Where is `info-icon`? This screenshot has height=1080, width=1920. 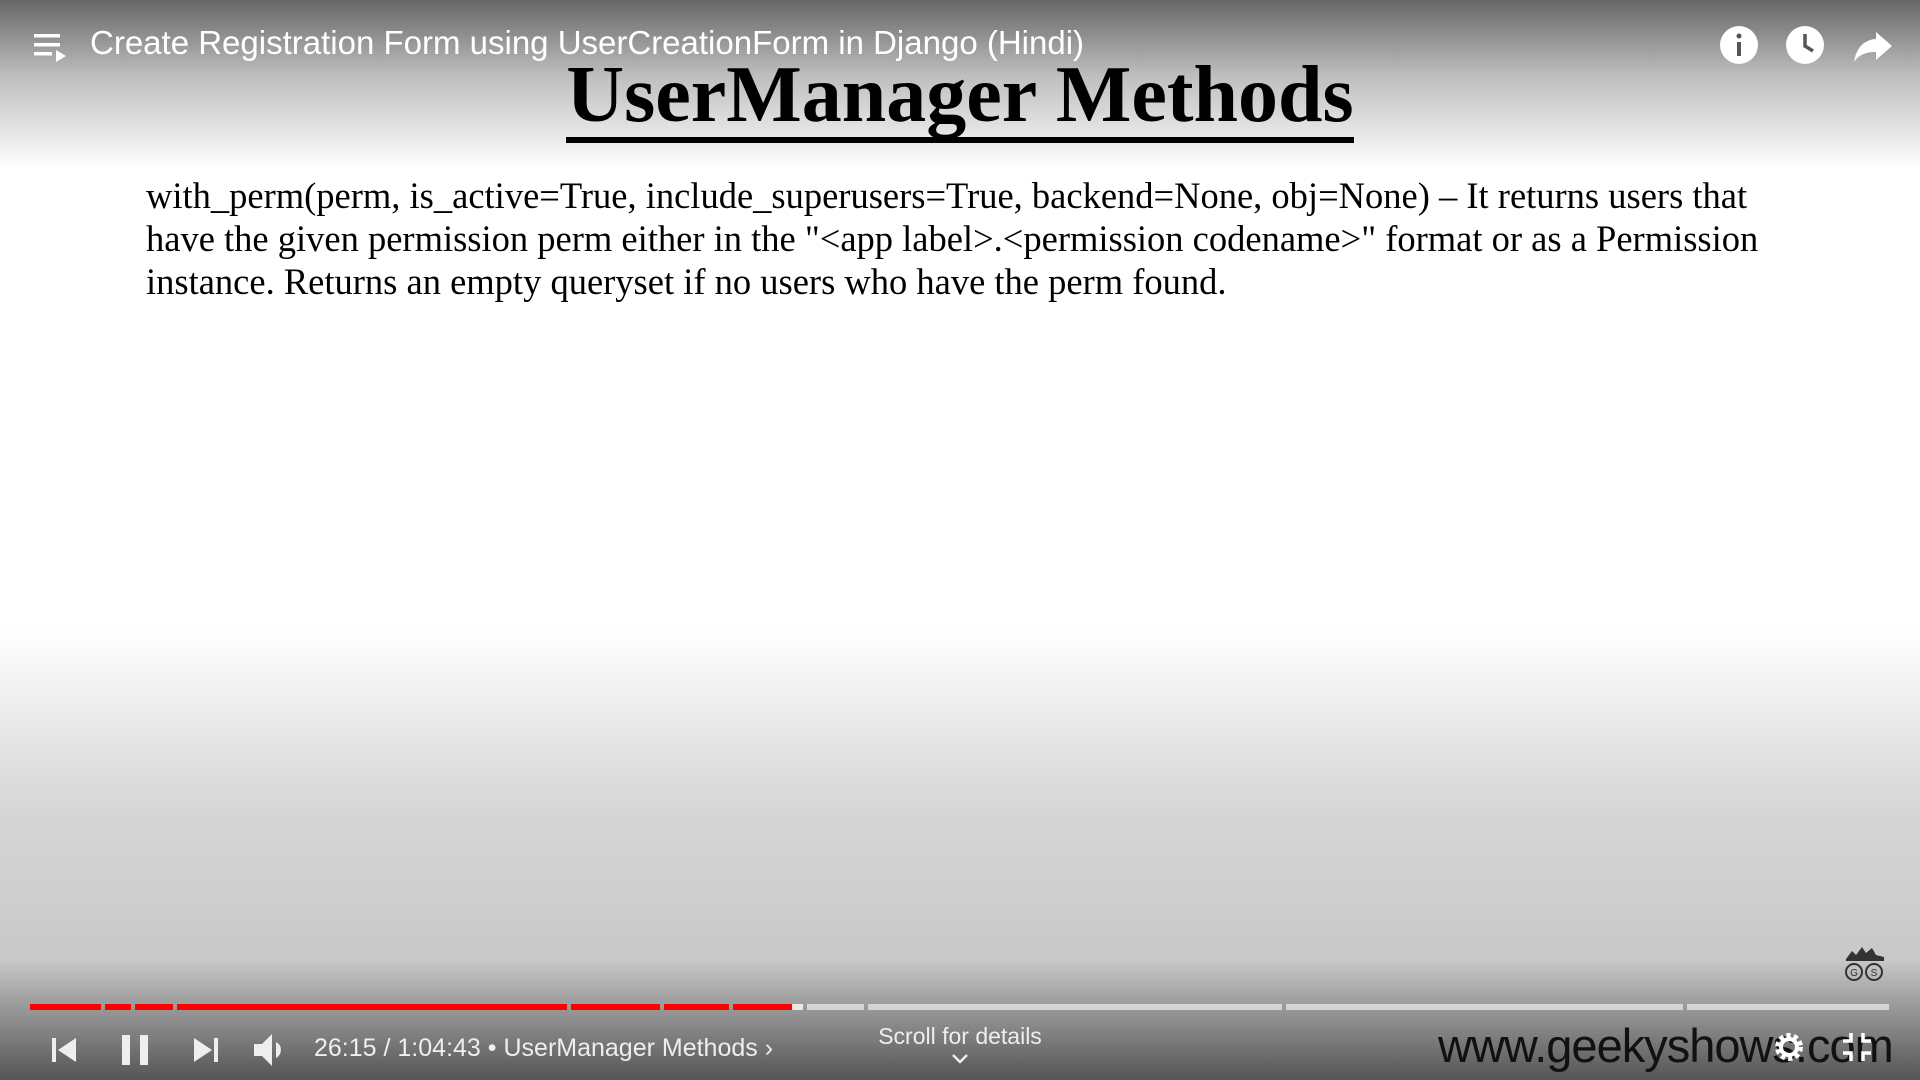 info-icon is located at coordinates (1739, 45).